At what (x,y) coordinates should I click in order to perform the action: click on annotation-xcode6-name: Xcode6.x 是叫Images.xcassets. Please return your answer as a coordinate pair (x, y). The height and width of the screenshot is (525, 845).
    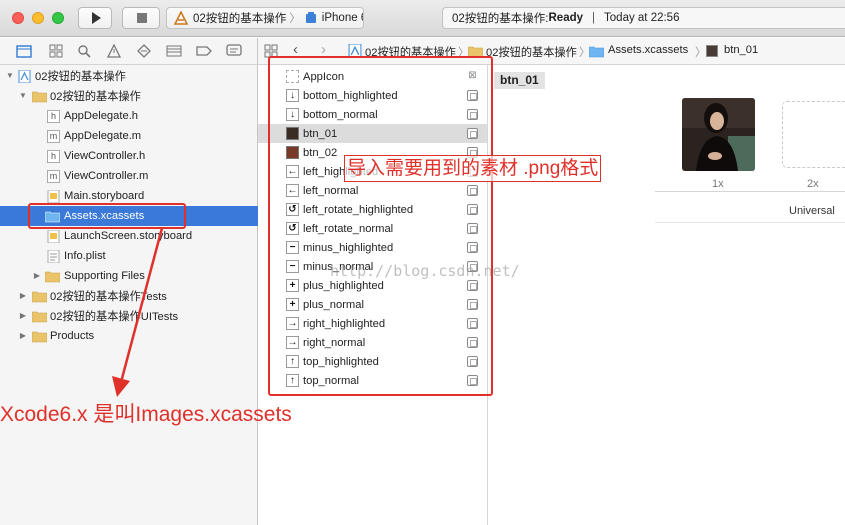
    Looking at the image, I should click on (146, 414).